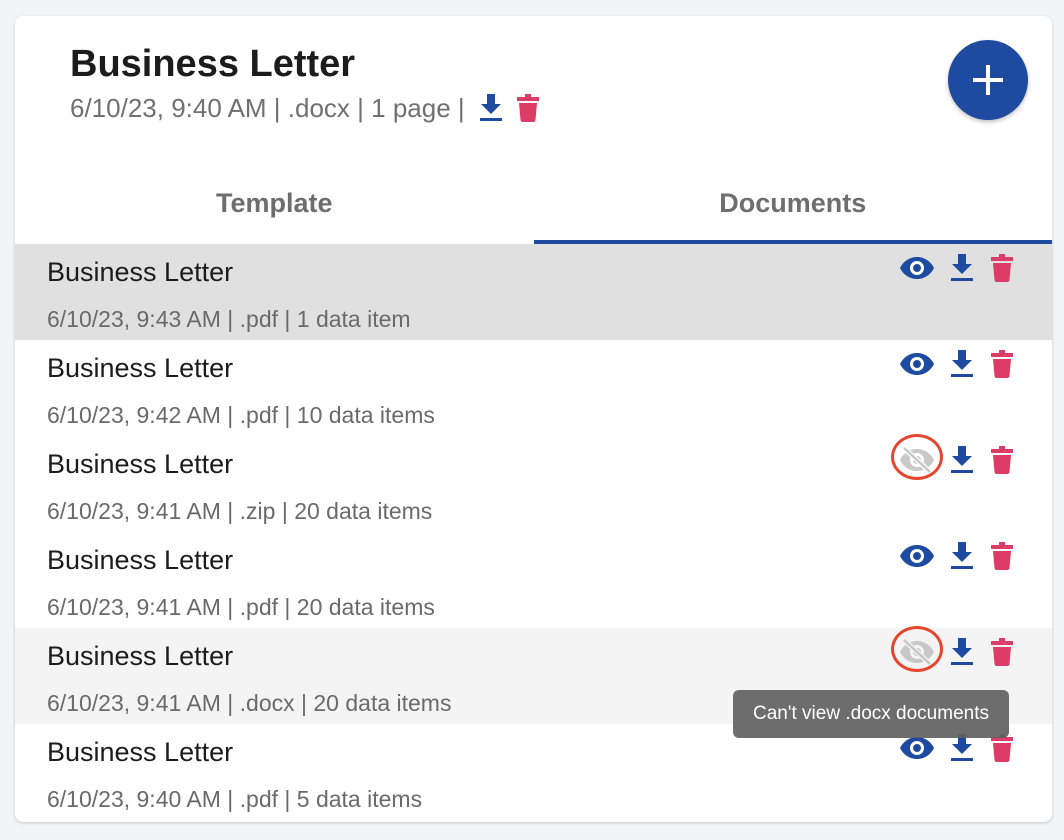 This screenshot has width=1064, height=840. Describe the element at coordinates (240, 511) in the screenshot. I see `document-meta: 6/10/23, 9:41 AM | .zip | 20 data items` at that location.